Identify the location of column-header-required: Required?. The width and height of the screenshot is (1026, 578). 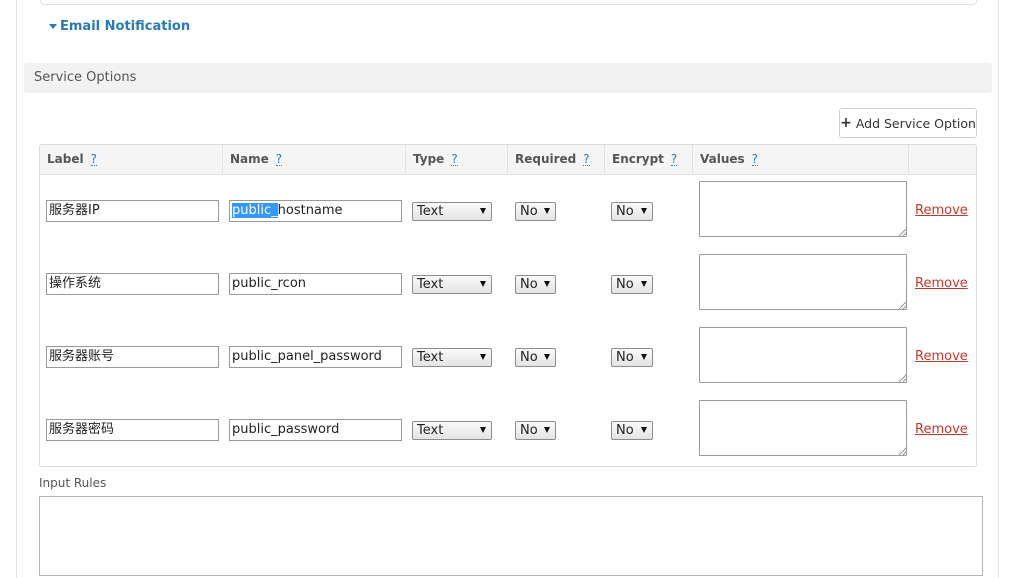
(556, 160).